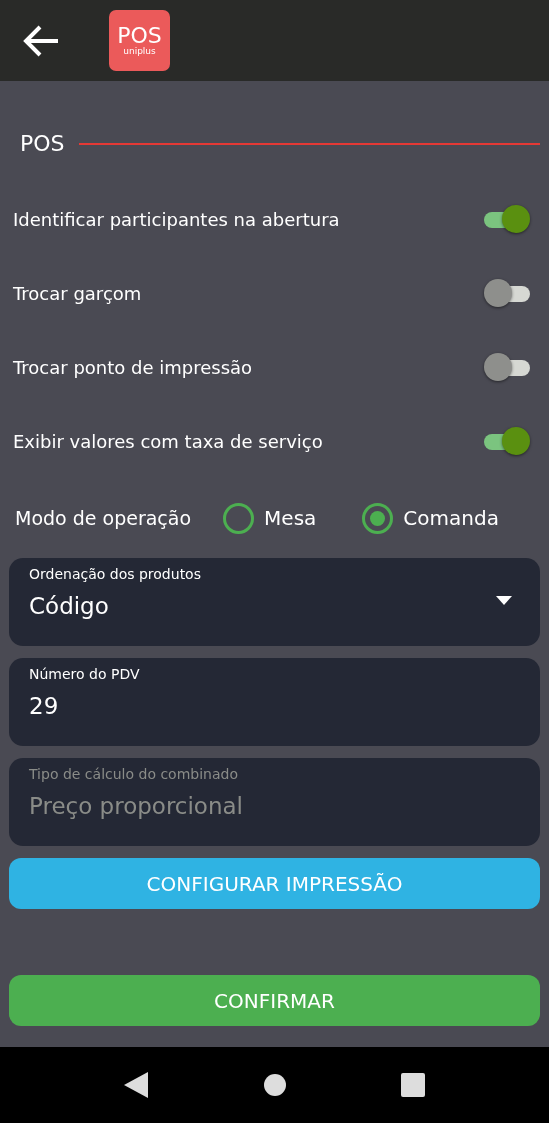  Describe the element at coordinates (168, 441) in the screenshot. I see `setting-label: Exibir valores com taxa de serviço` at that location.